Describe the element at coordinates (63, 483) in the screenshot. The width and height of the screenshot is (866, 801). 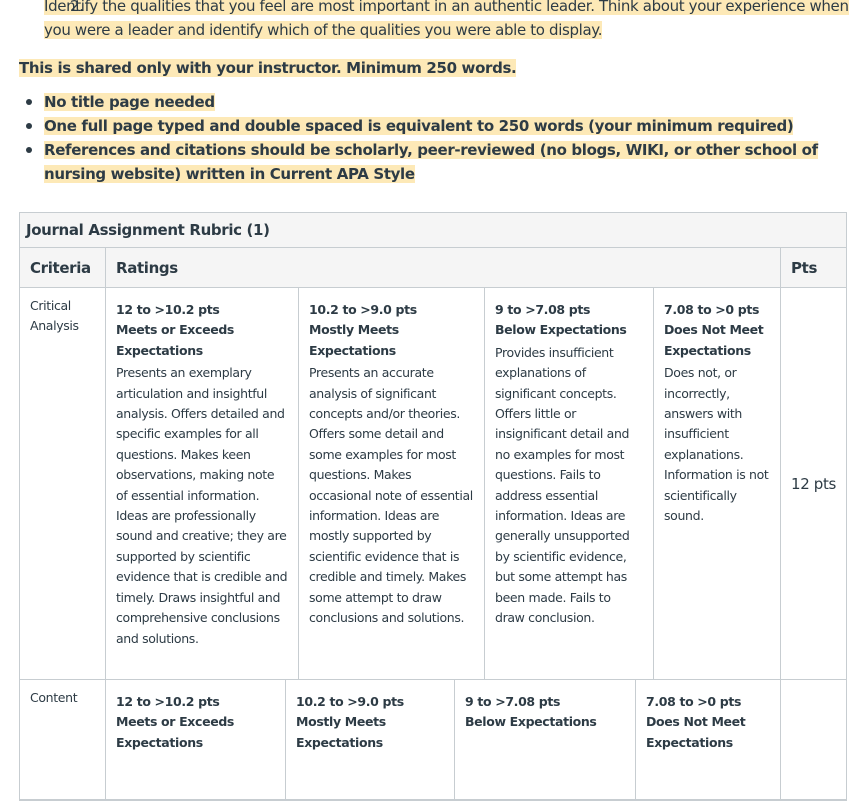
I see `criterion-name: Critical Analysis` at that location.